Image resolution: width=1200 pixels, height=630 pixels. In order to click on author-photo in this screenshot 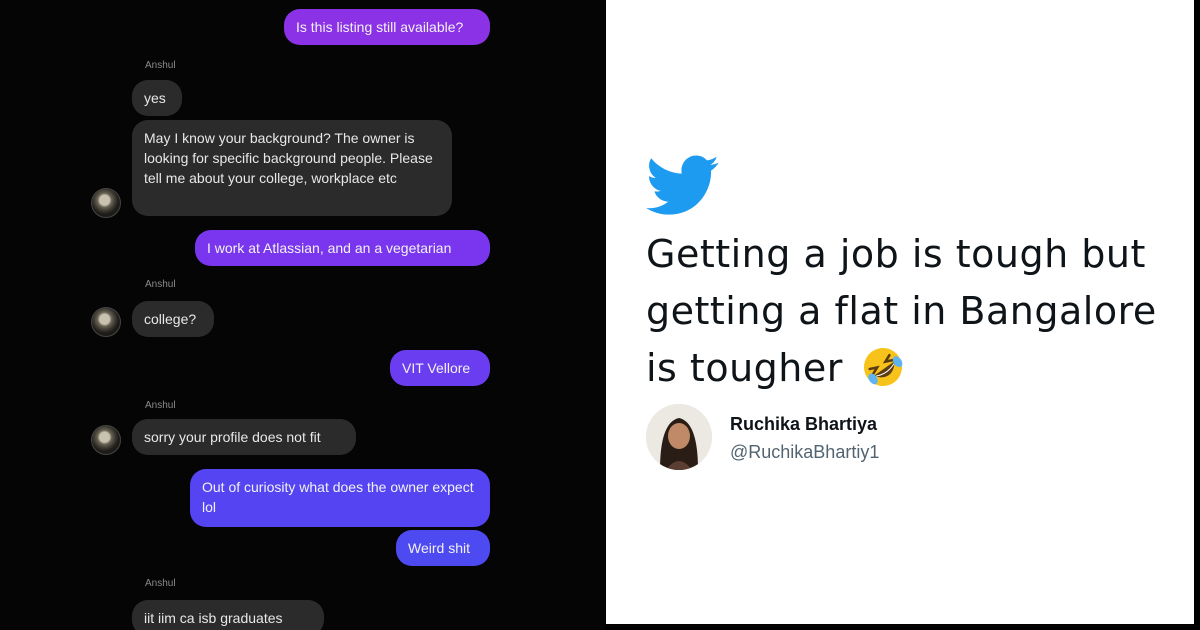, I will do `click(679, 437)`.